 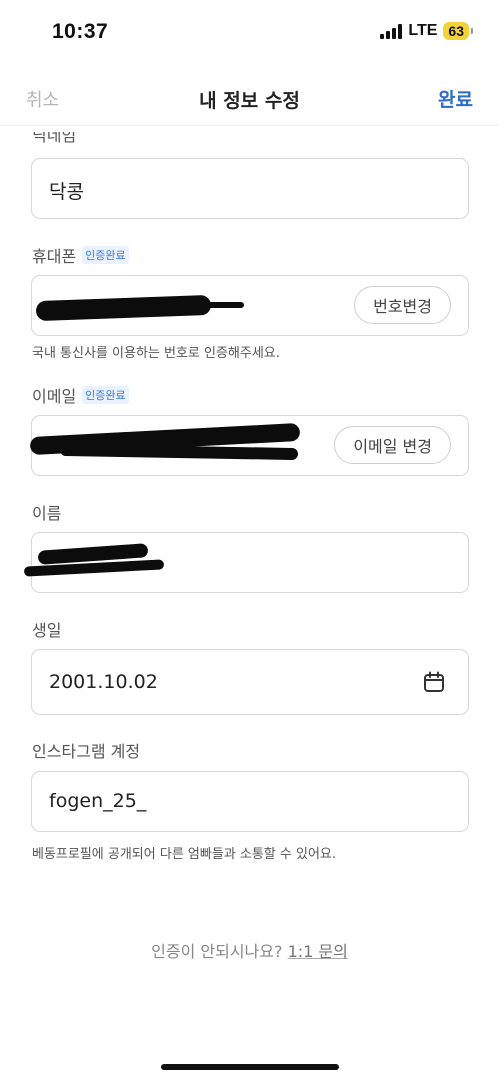 What do you see at coordinates (47, 513) in the screenshot?
I see `name-label: 이름` at bounding box center [47, 513].